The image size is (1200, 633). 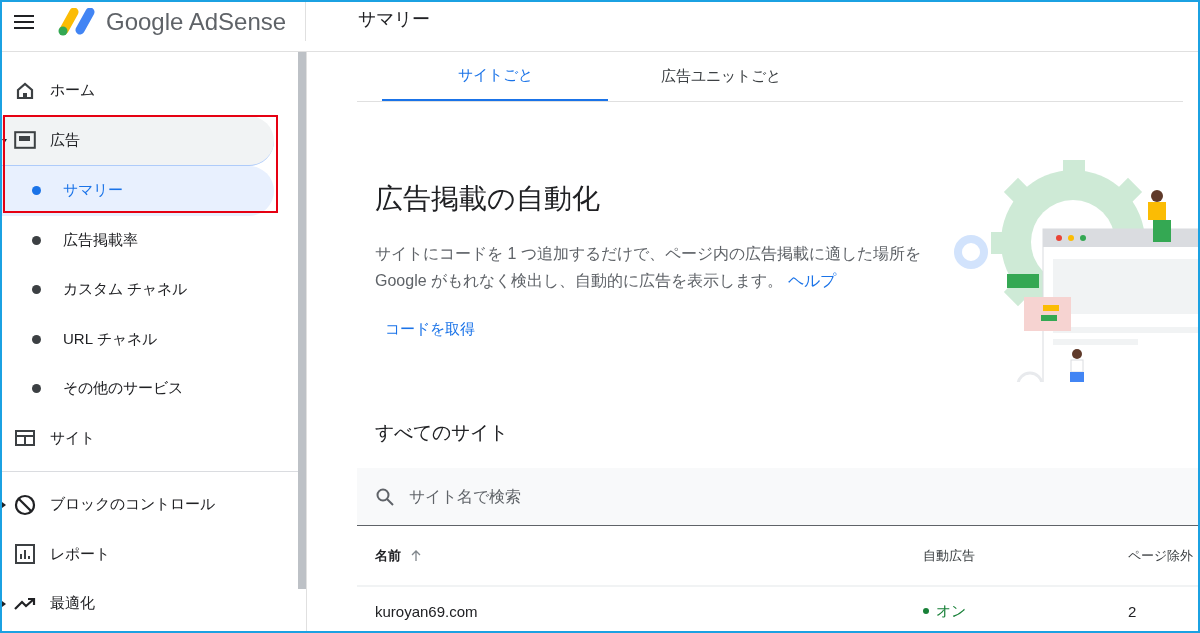 I want to click on sidebar-item: レポート, so click(x=138, y=554).